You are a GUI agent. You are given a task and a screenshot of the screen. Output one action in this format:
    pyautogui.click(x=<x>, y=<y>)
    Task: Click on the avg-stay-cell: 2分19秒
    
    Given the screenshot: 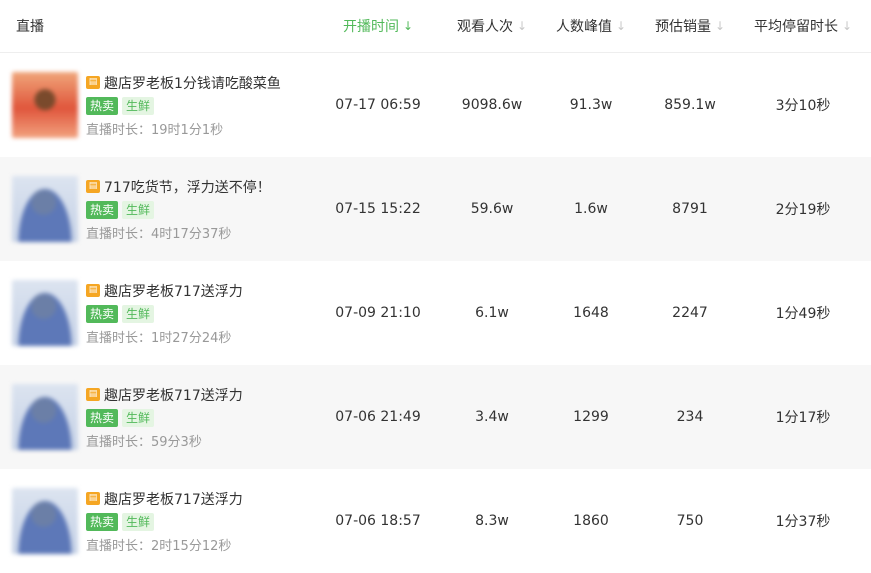 What is the action you would take?
    pyautogui.click(x=803, y=210)
    